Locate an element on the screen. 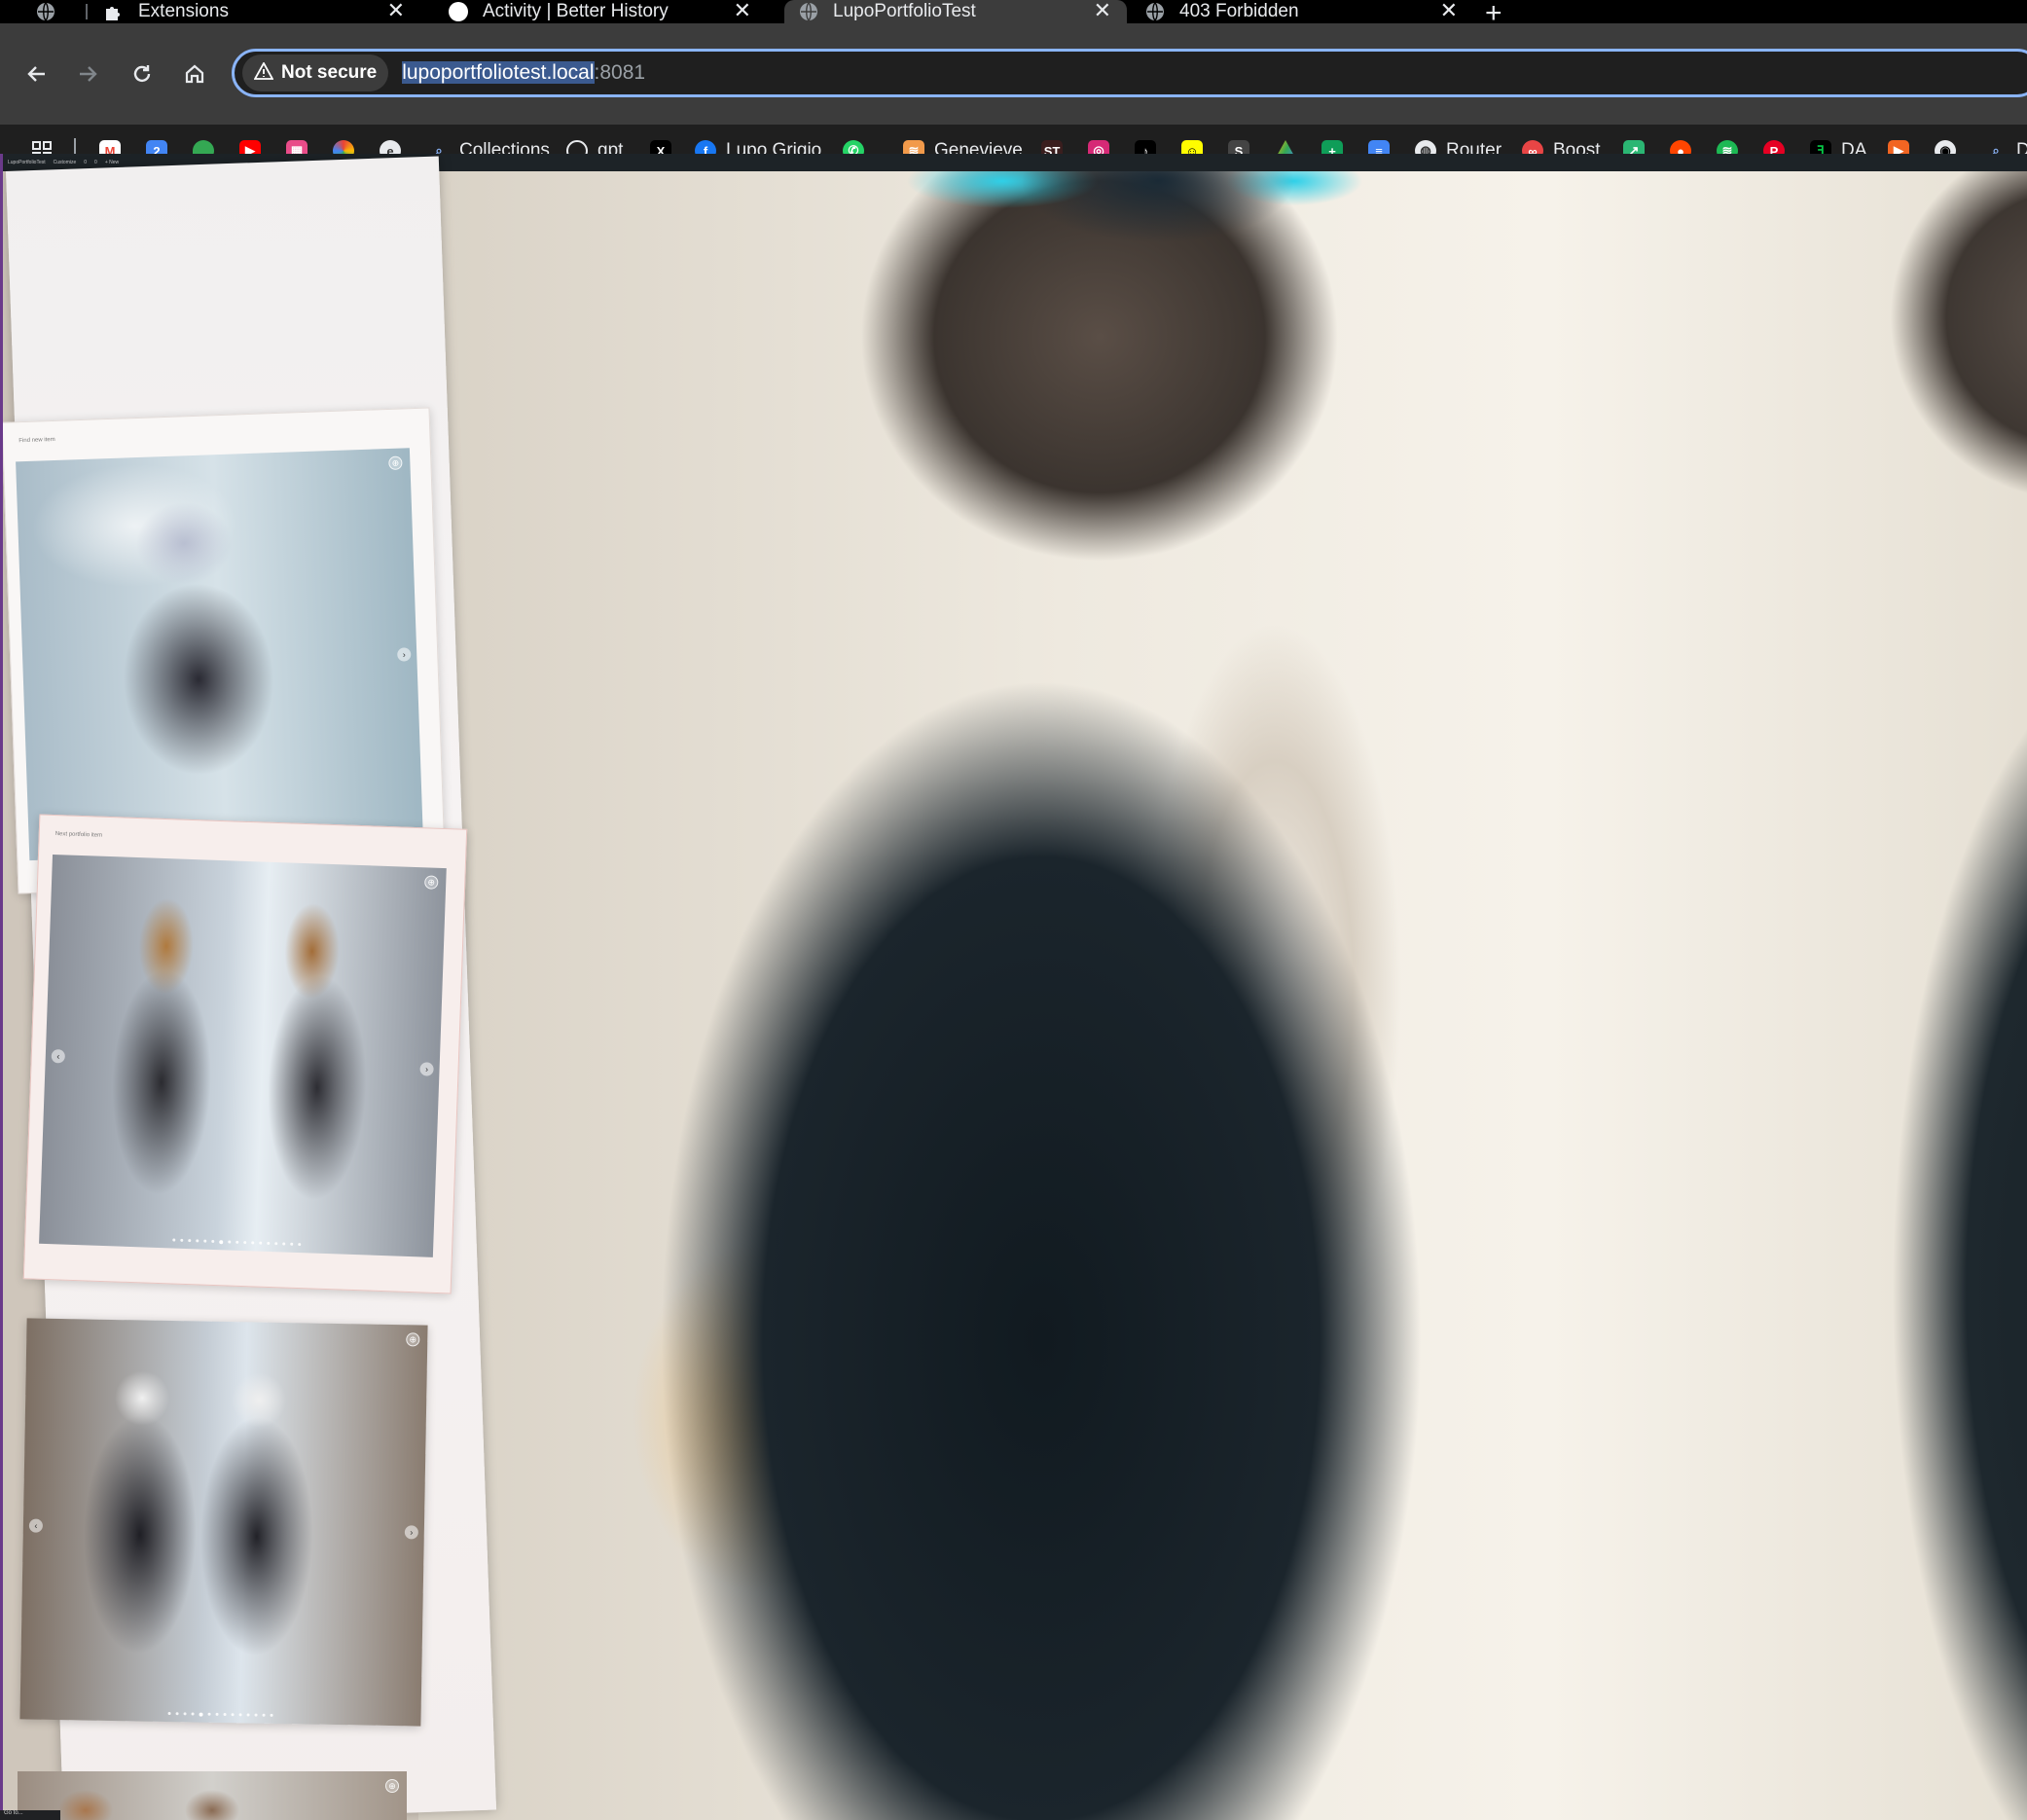 The width and height of the screenshot is (2027, 1820). portfolio-thumbnail: ⊕ is located at coordinates (212, 1795).